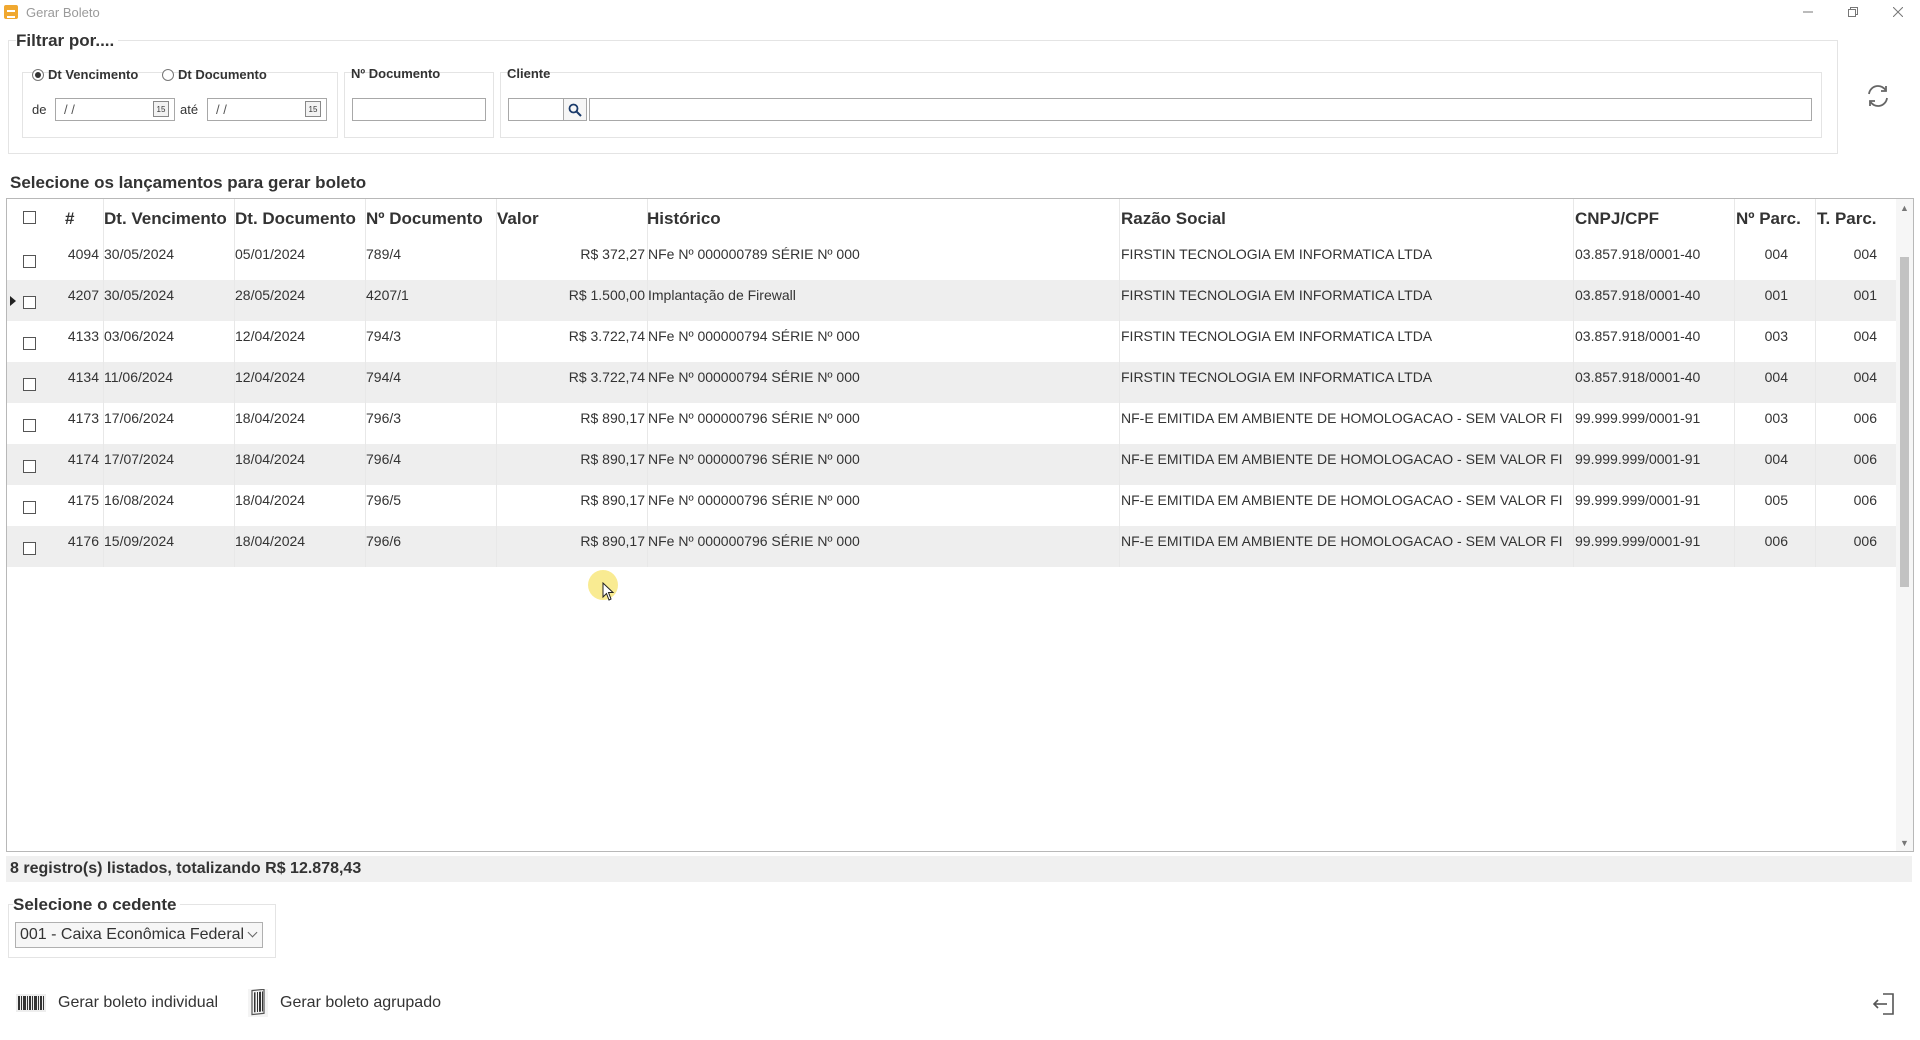  I want to click on col-header-id: #, so click(84, 219).